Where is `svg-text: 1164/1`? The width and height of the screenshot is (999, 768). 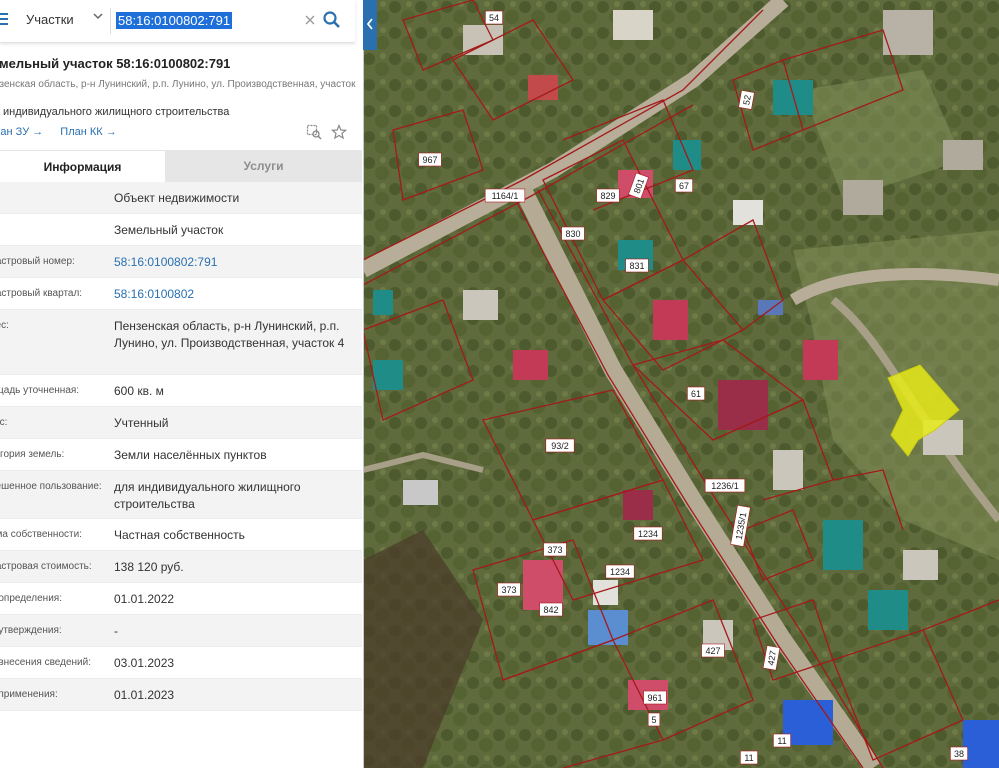
svg-text: 1164/1 is located at coordinates (505, 196).